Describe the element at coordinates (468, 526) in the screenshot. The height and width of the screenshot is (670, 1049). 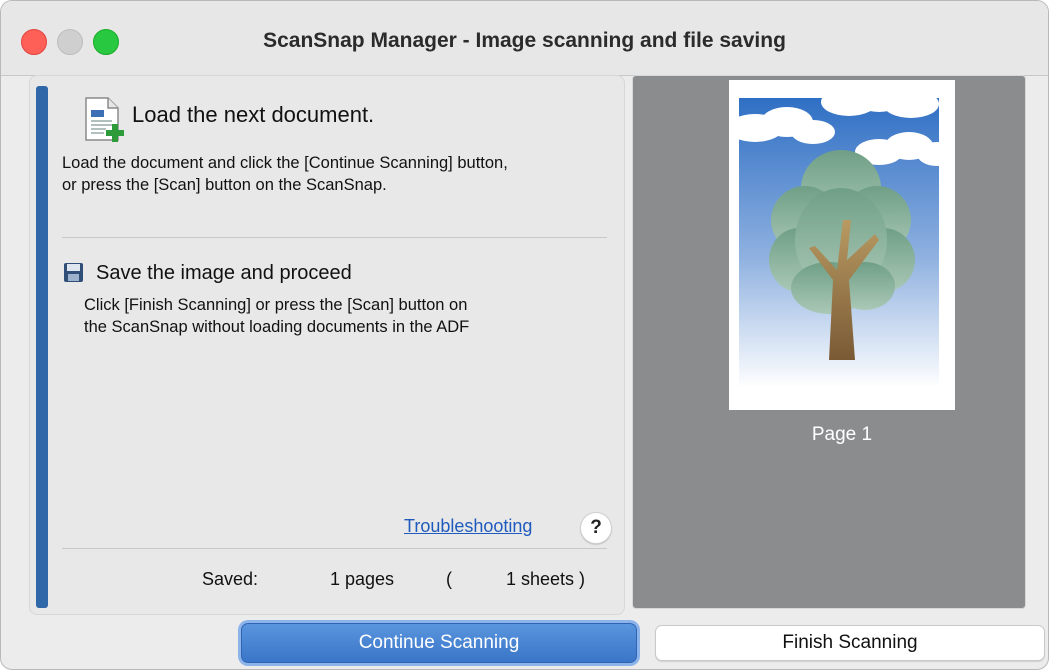
I see `troubleshooting-link: Troubleshooting` at that location.